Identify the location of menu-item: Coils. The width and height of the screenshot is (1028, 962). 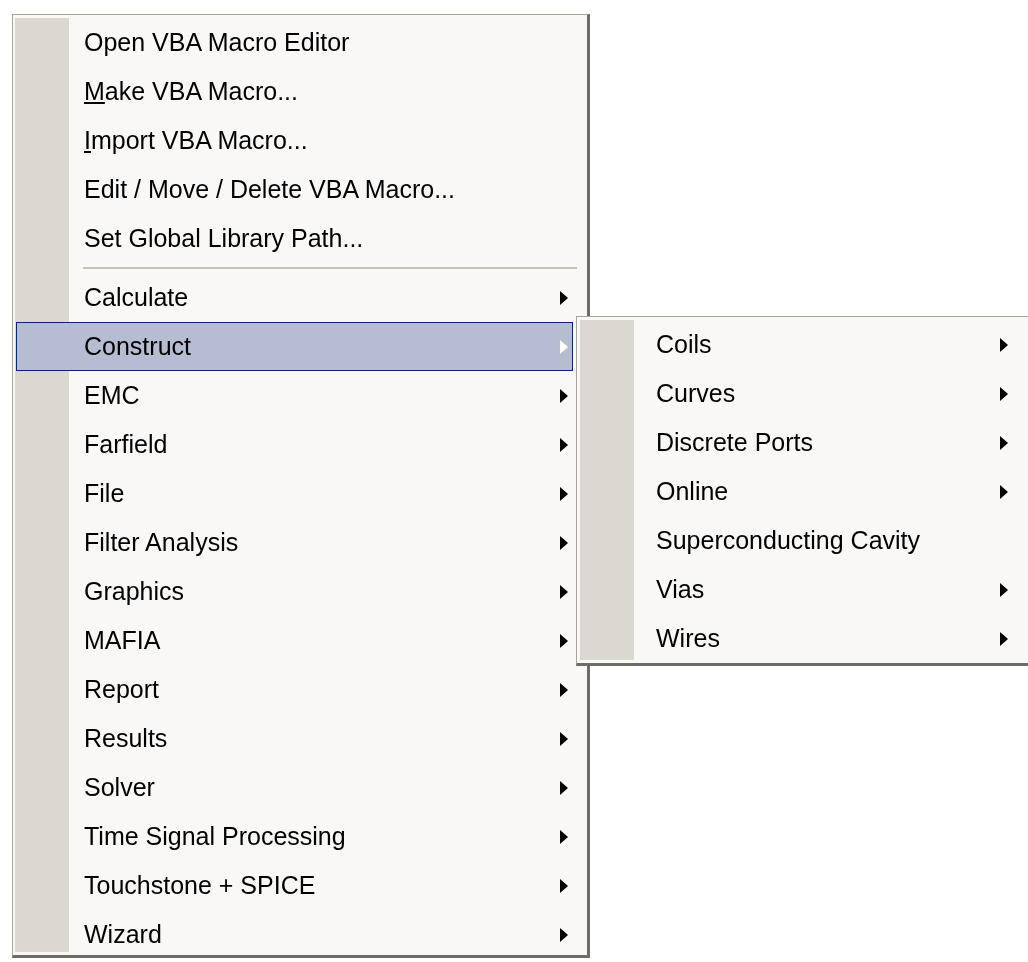
(804, 344).